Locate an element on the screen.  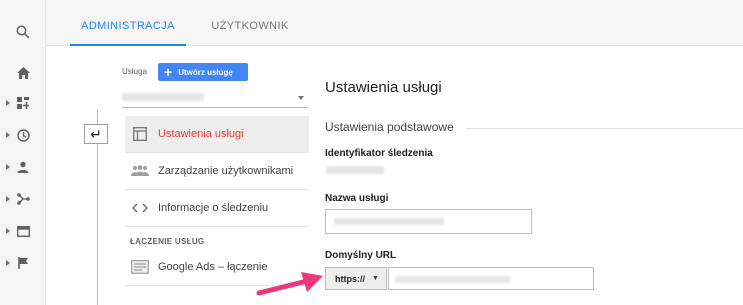
person-icon is located at coordinates (23, 167).